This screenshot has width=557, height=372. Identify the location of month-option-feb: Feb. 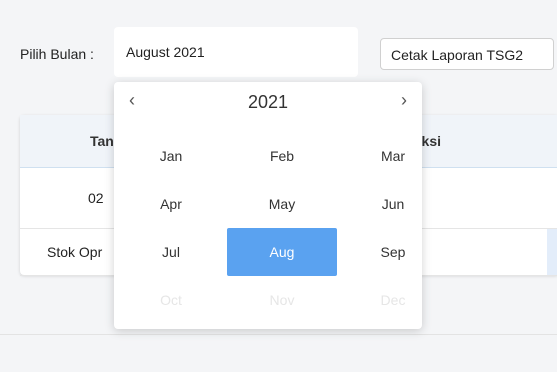
(282, 156).